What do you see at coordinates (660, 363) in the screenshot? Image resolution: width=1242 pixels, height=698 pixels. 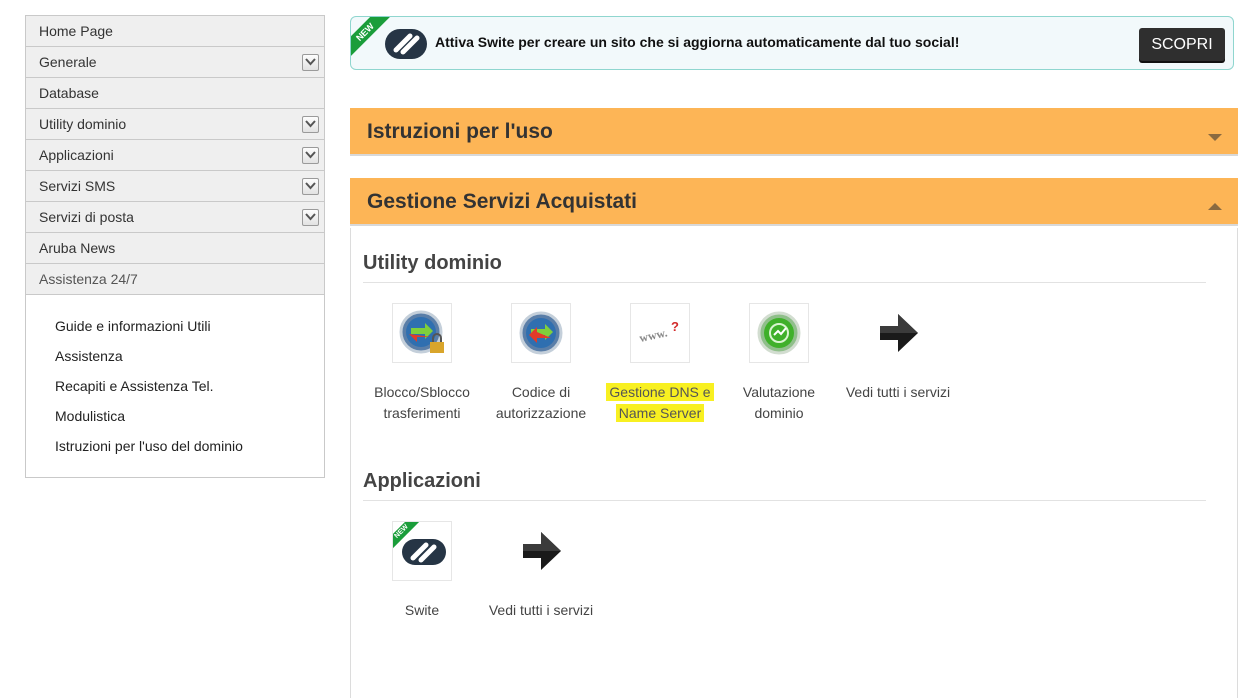 I see `tile-gestione-dns: www. ? Gestione DNS e Name Server` at bounding box center [660, 363].